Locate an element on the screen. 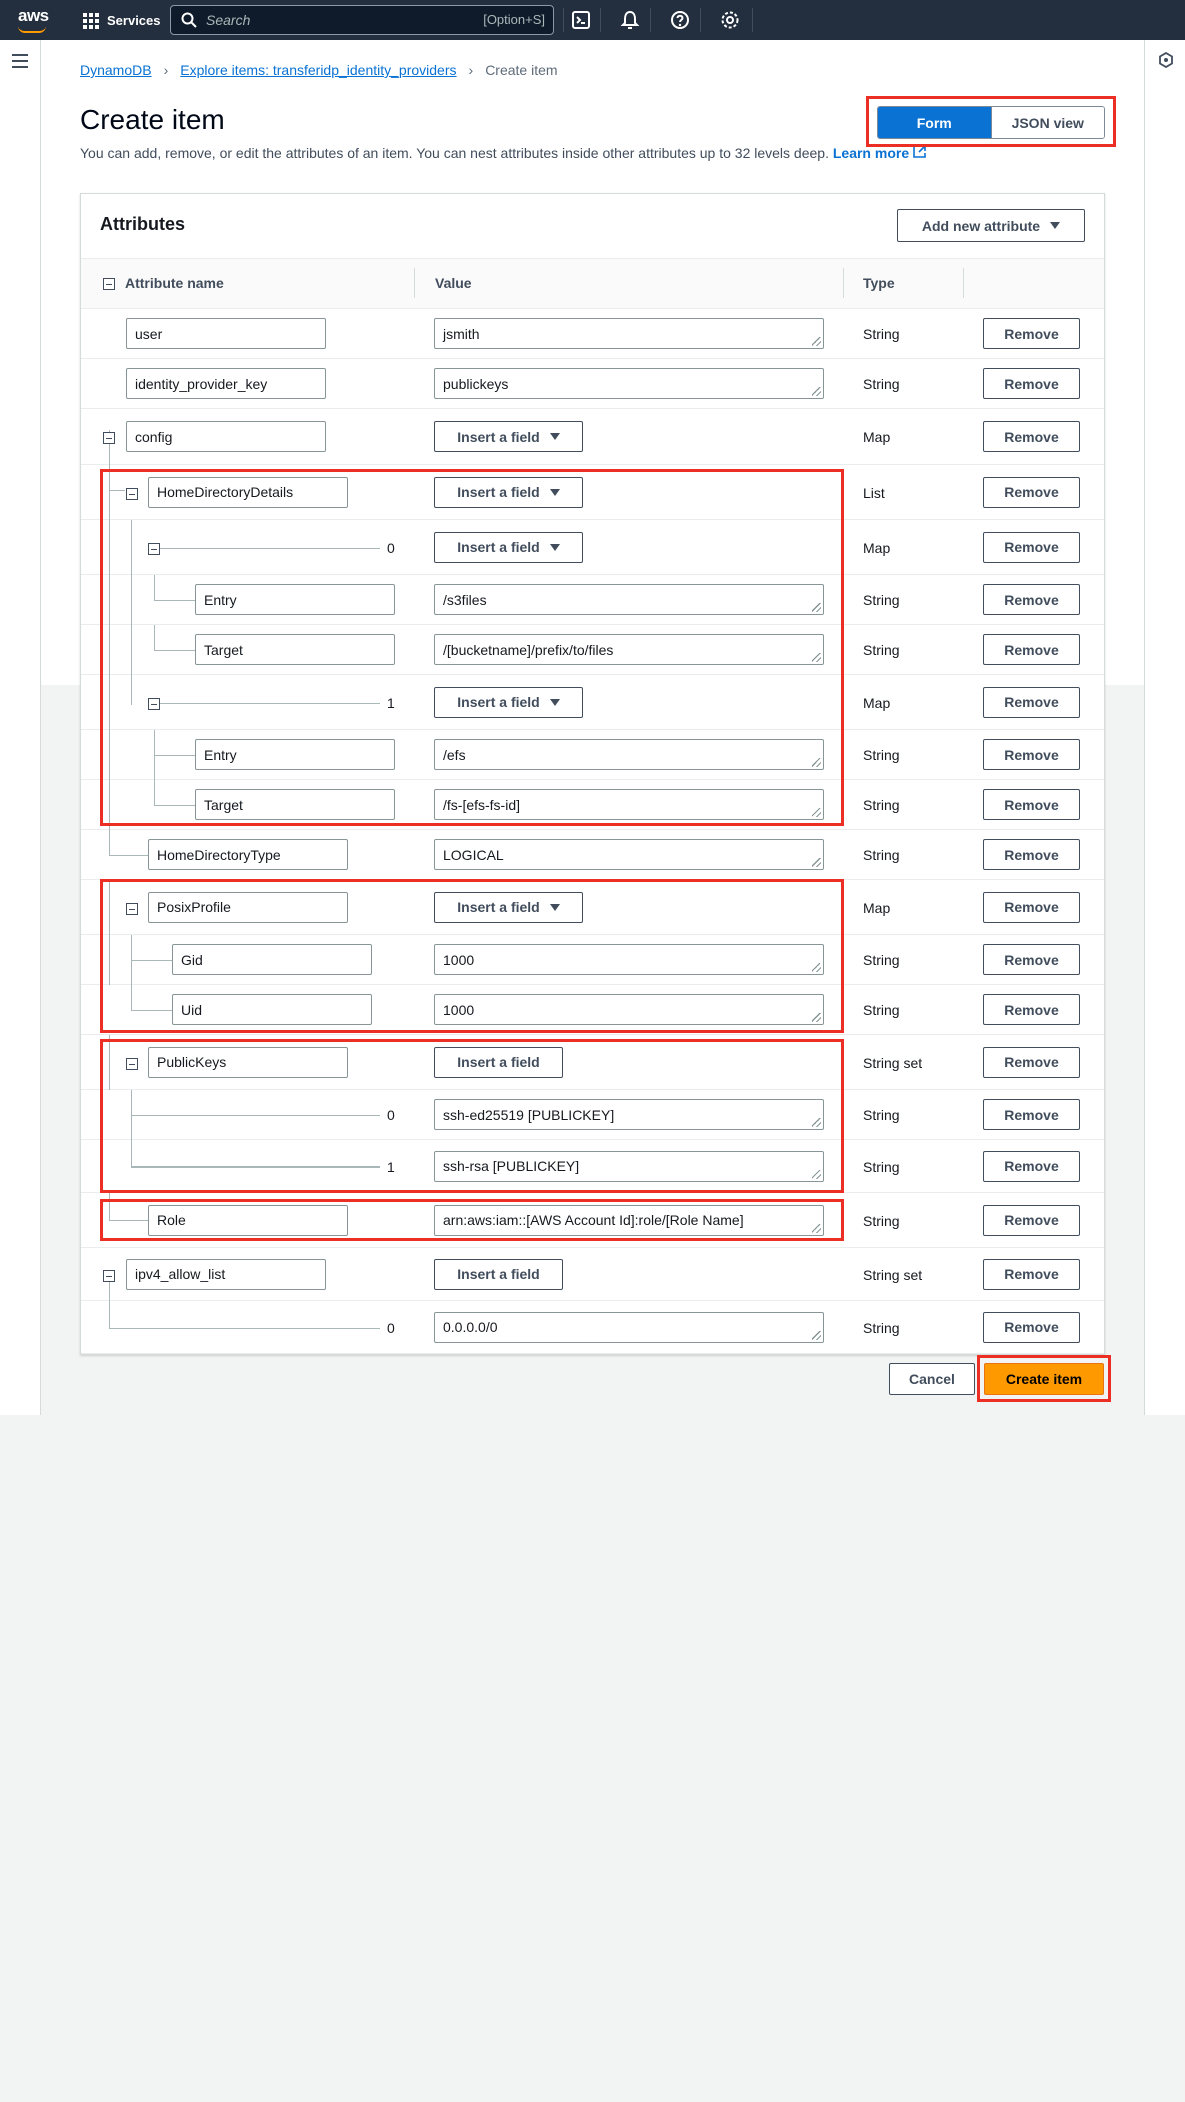 This screenshot has height=2102, width=1185. attribute-name-field: PublicKeys is located at coordinates (248, 1062).